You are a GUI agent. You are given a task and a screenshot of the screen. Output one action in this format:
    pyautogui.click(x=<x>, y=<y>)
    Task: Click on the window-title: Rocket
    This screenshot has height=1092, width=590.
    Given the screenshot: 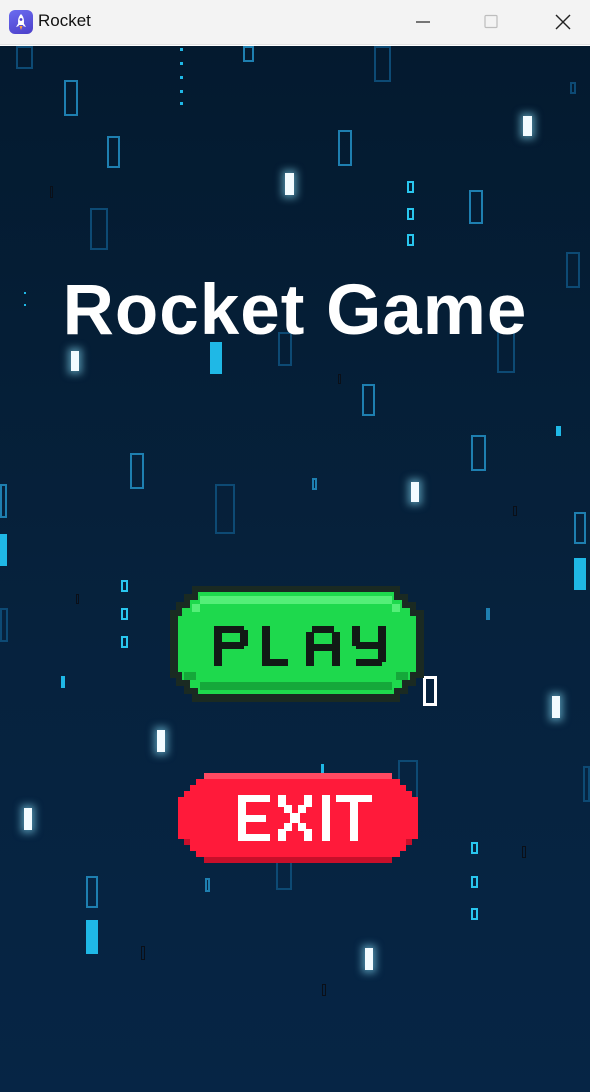 What is the action you would take?
    pyautogui.click(x=64, y=20)
    